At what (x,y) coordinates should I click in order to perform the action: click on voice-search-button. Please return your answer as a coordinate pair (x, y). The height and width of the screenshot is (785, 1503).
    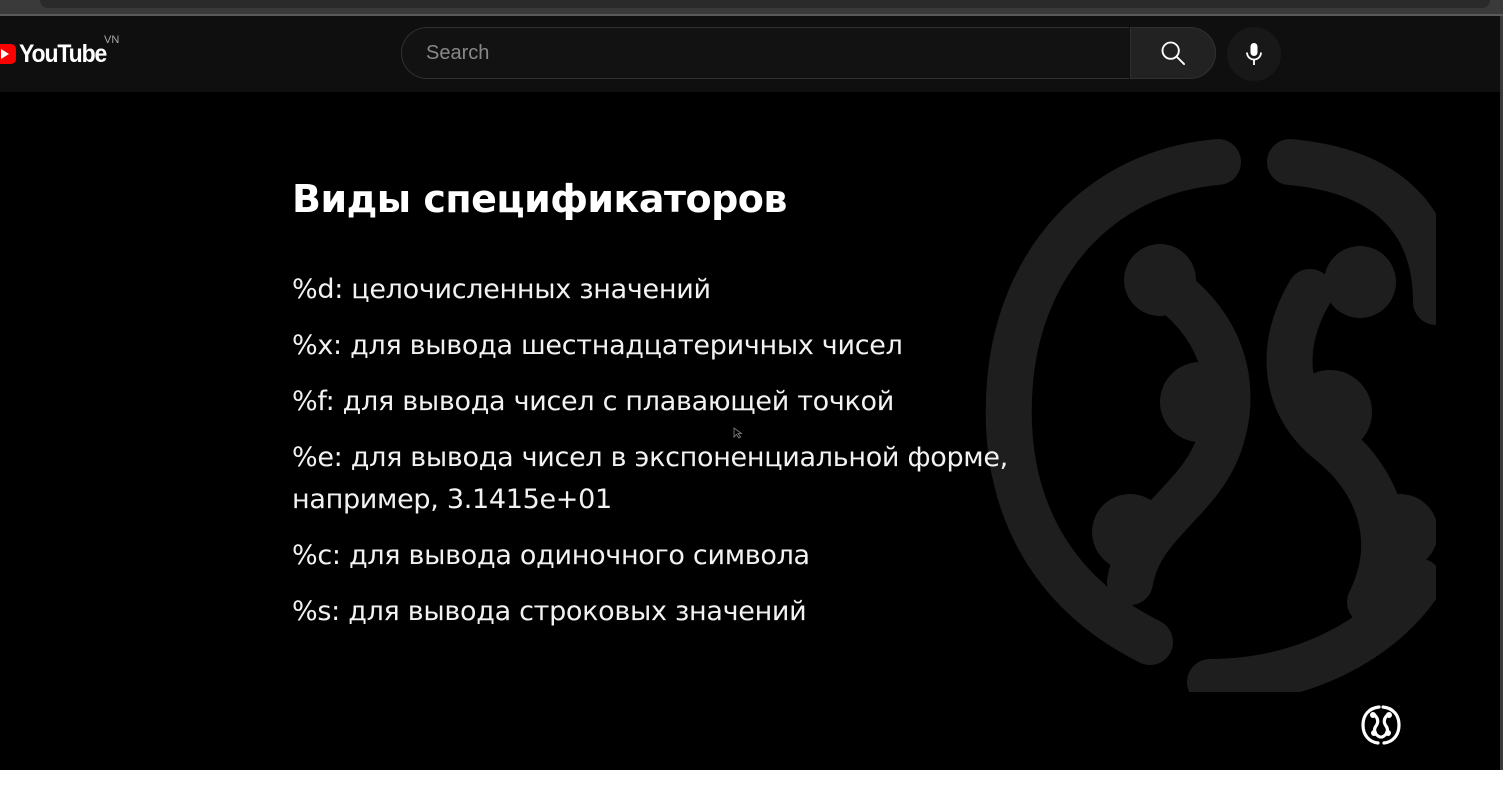
    Looking at the image, I should click on (1254, 54).